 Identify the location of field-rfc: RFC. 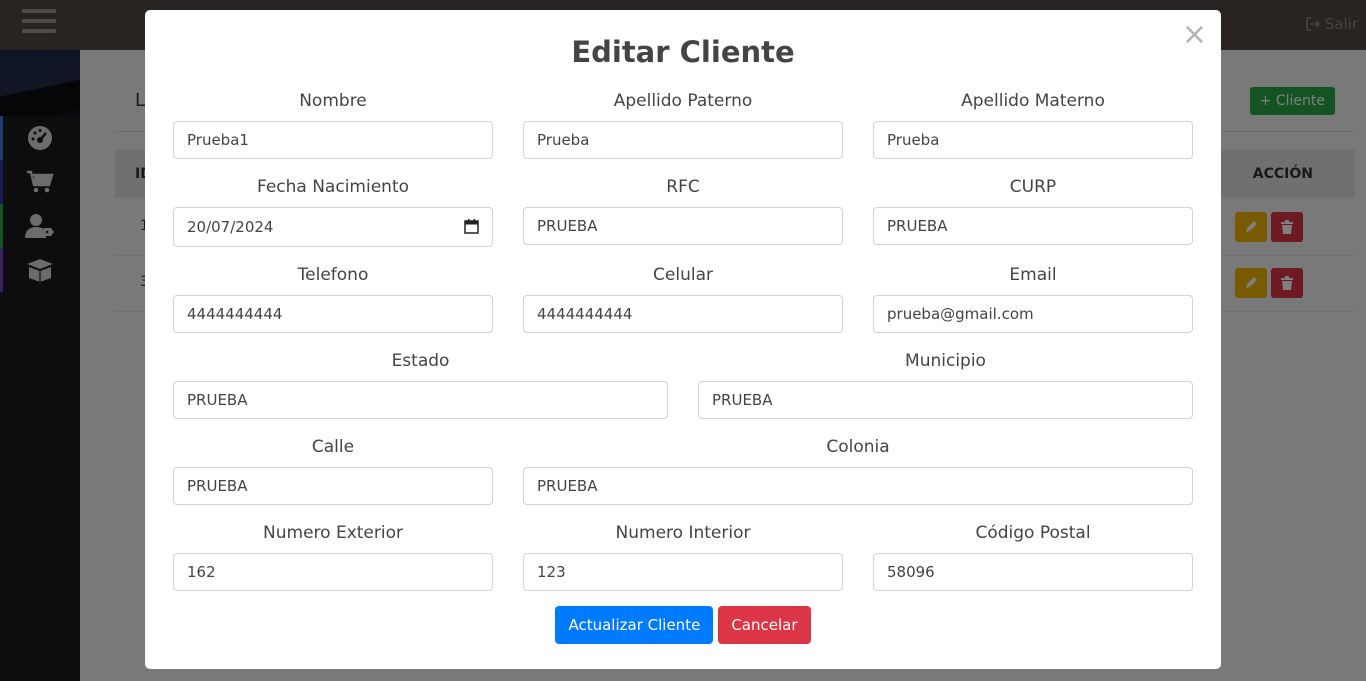
(683, 210).